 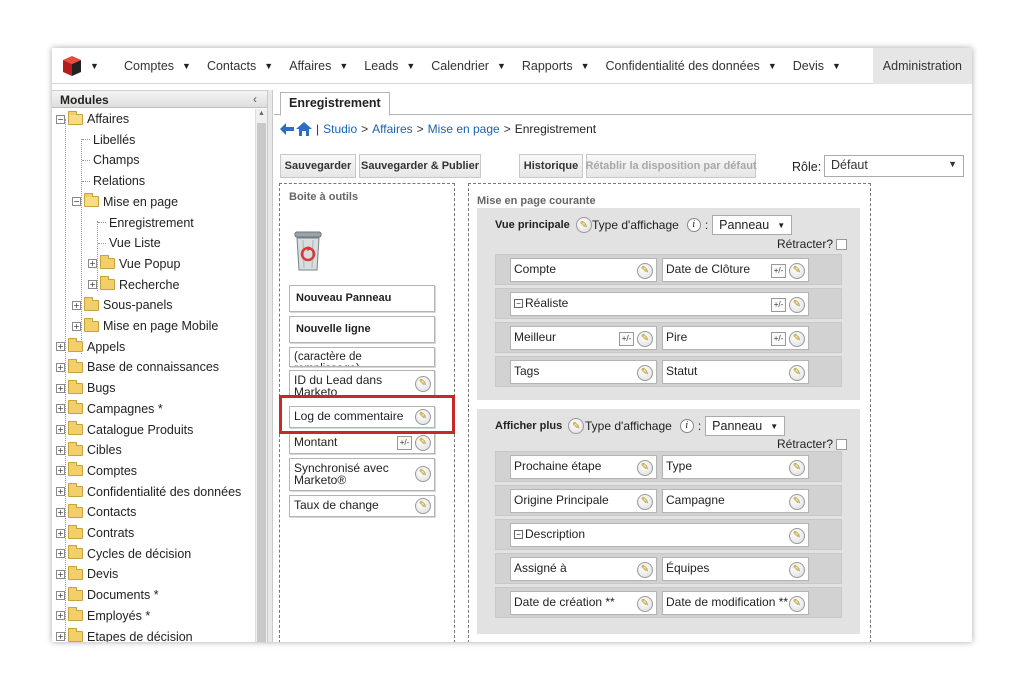 I want to click on nav-administration: Administration, so click(x=922, y=66).